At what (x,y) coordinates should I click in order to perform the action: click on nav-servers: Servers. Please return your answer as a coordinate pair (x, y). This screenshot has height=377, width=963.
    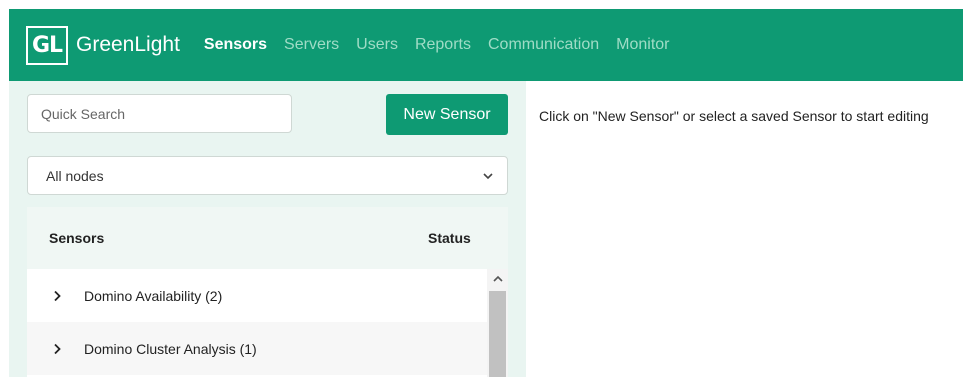
    Looking at the image, I should click on (311, 45).